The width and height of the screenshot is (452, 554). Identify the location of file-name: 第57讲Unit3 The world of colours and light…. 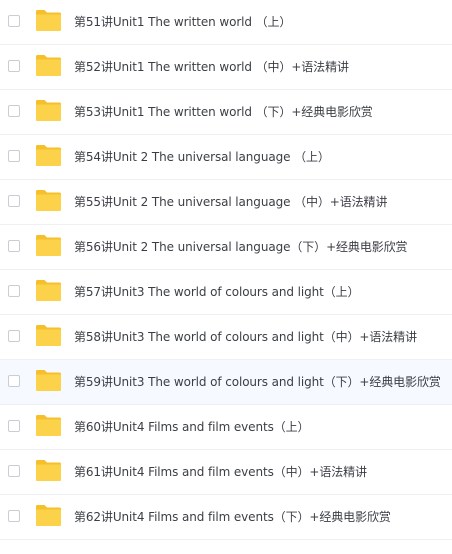
(217, 292).